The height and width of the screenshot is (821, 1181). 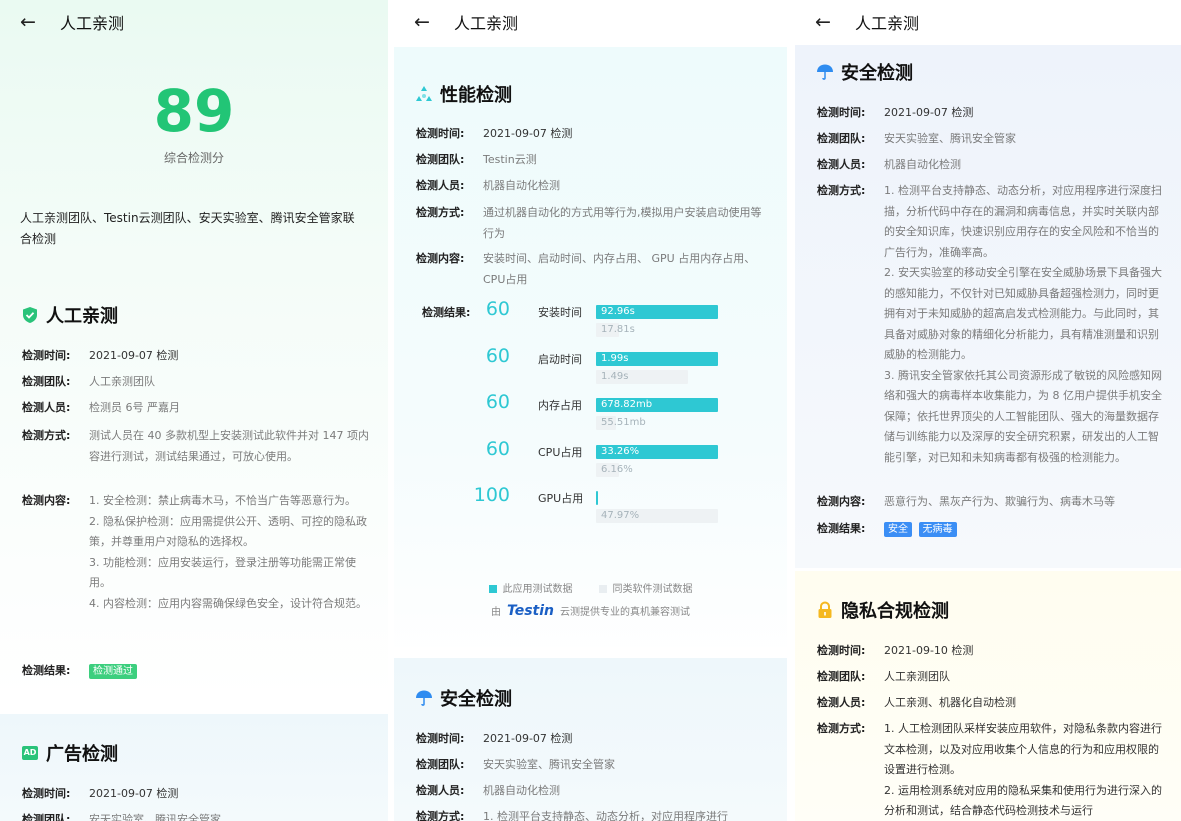 What do you see at coordinates (657, 405) in the screenshot?
I see `this-app-bar: 678.82mb` at bounding box center [657, 405].